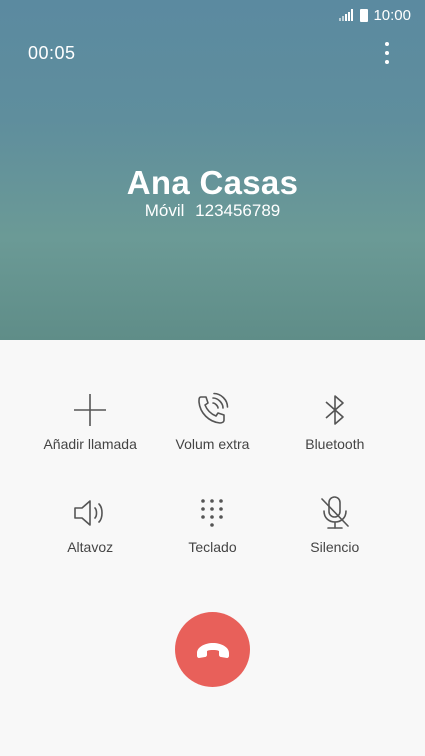 The height and width of the screenshot is (756, 425). I want to click on mute-label: Silencio, so click(335, 547).